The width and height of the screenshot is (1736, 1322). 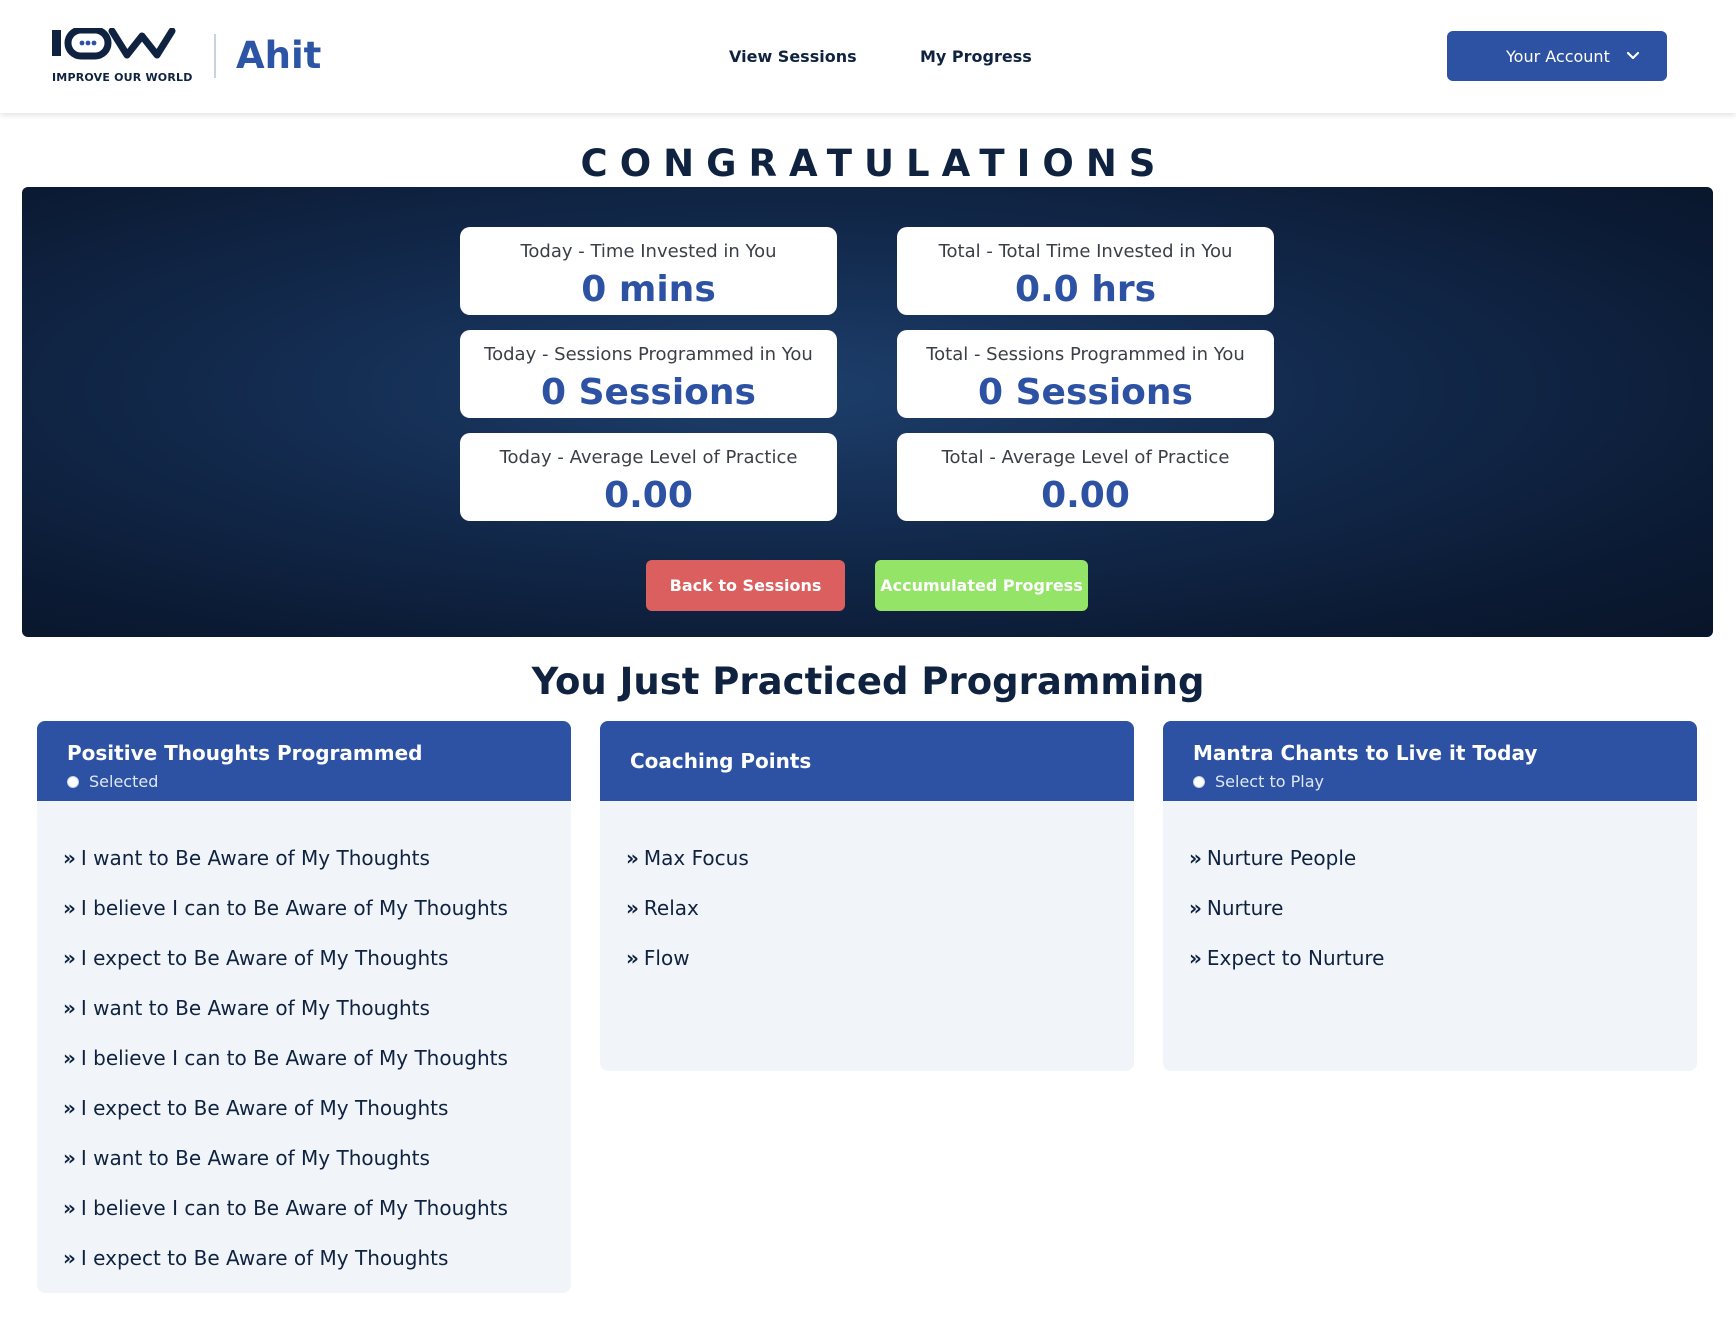 I want to click on panel-header: Coaching Points, so click(x=867, y=761).